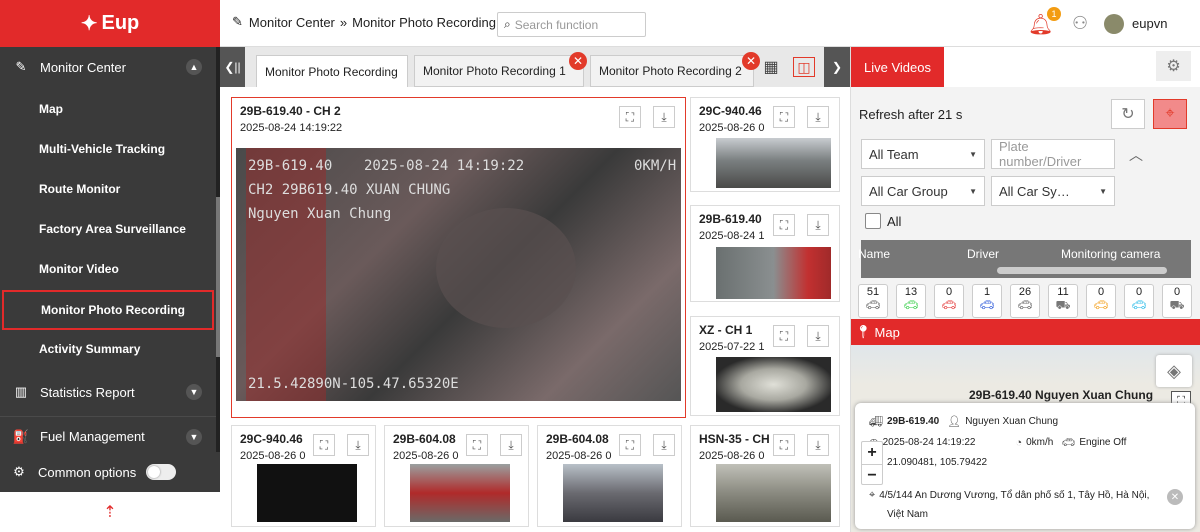 This screenshot has height=532, width=1200. What do you see at coordinates (873, 221) in the screenshot?
I see `select-all-checkbox` at bounding box center [873, 221].